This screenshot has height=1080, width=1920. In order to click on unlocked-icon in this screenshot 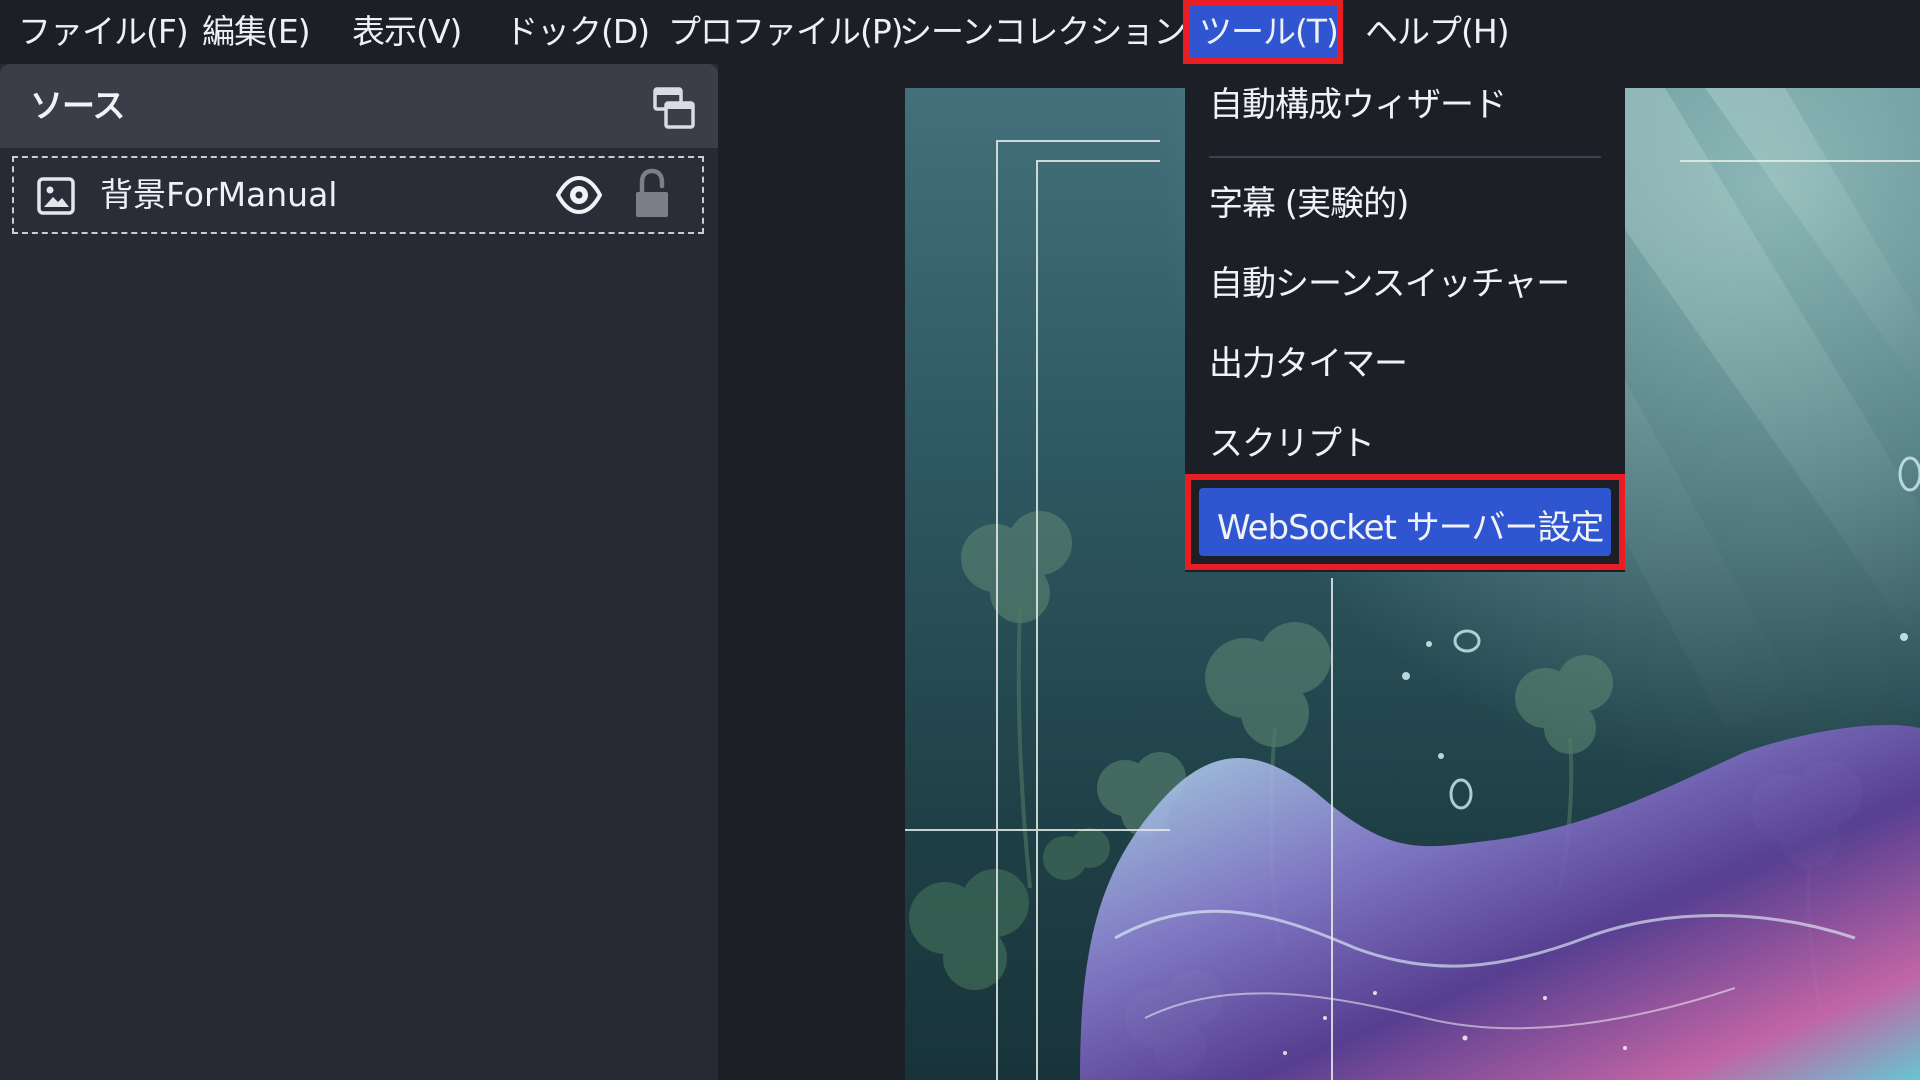, I will do `click(652, 194)`.